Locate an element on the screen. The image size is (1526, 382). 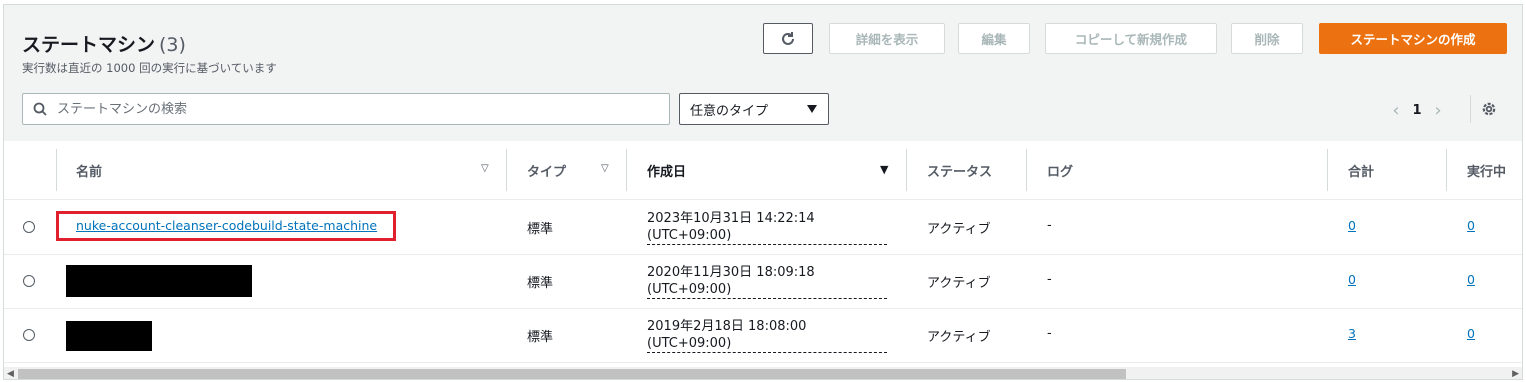
scroll-right-icon: ▶ is located at coordinates (1515, 373).